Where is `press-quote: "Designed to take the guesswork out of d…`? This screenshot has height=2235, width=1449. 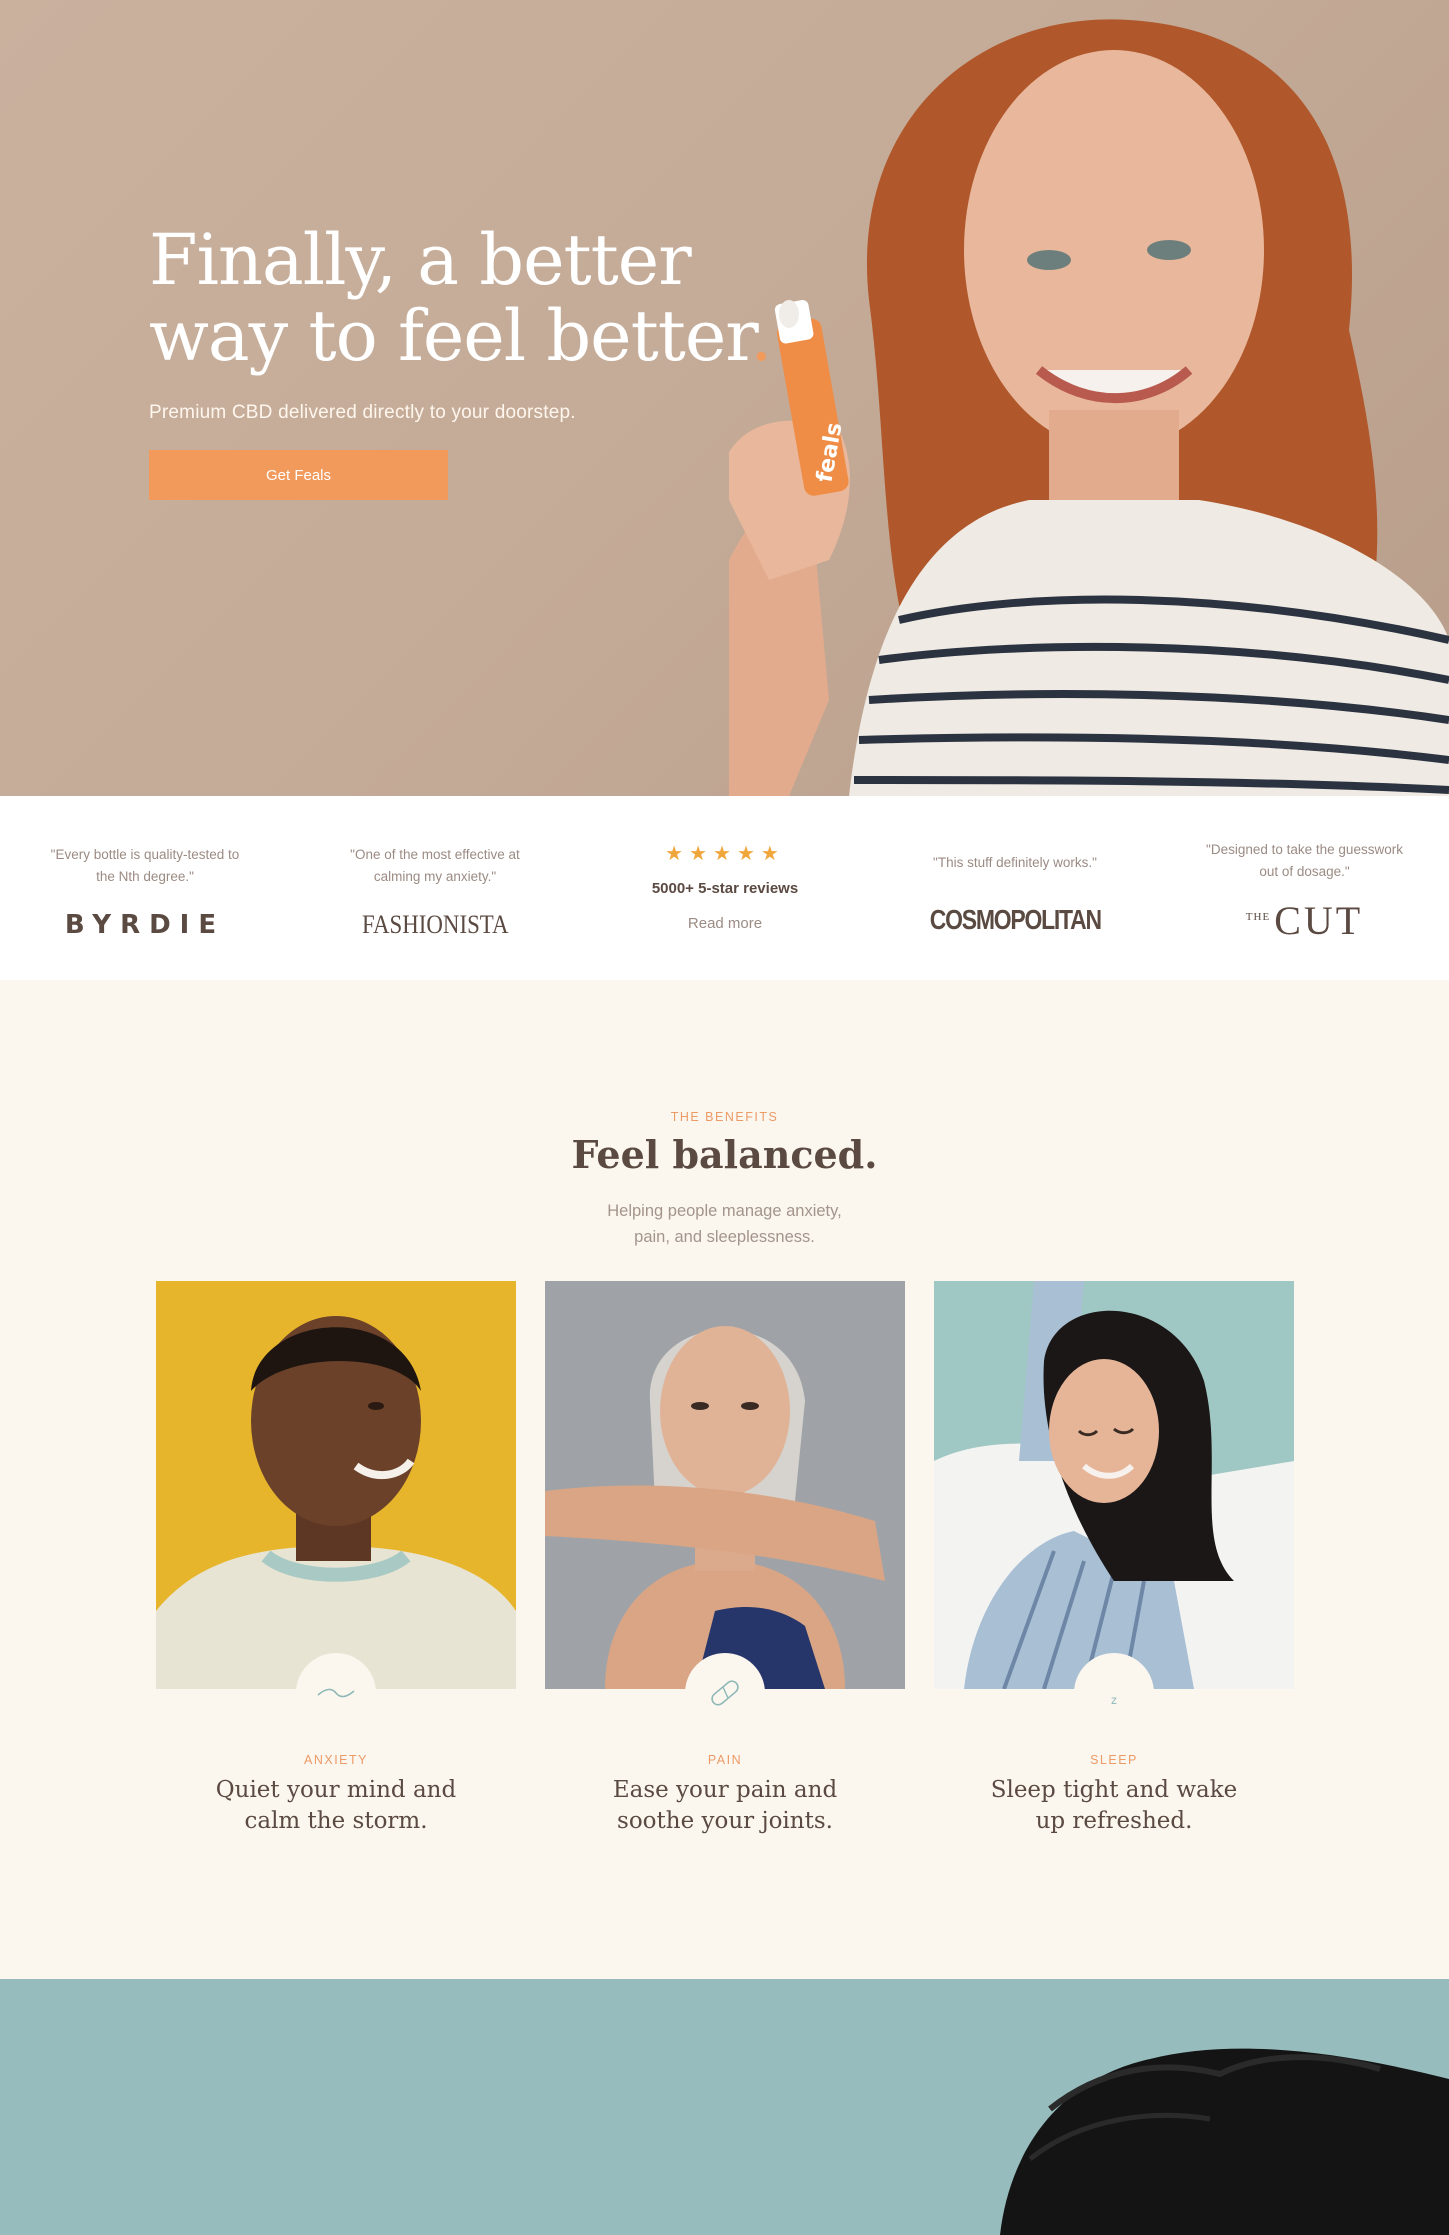
press-quote: "Designed to take the guesswork out of d… is located at coordinates (1304, 860).